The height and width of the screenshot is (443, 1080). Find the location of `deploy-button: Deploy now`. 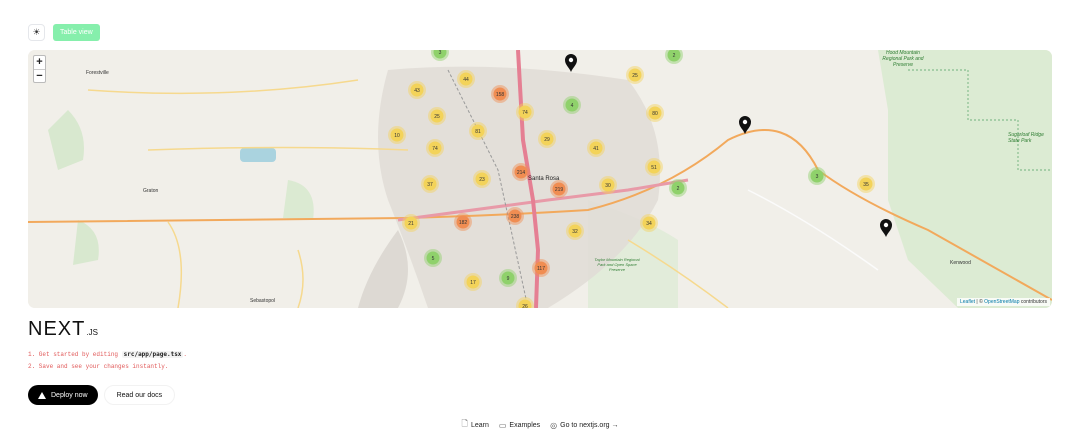

deploy-button: Deploy now is located at coordinates (63, 395).